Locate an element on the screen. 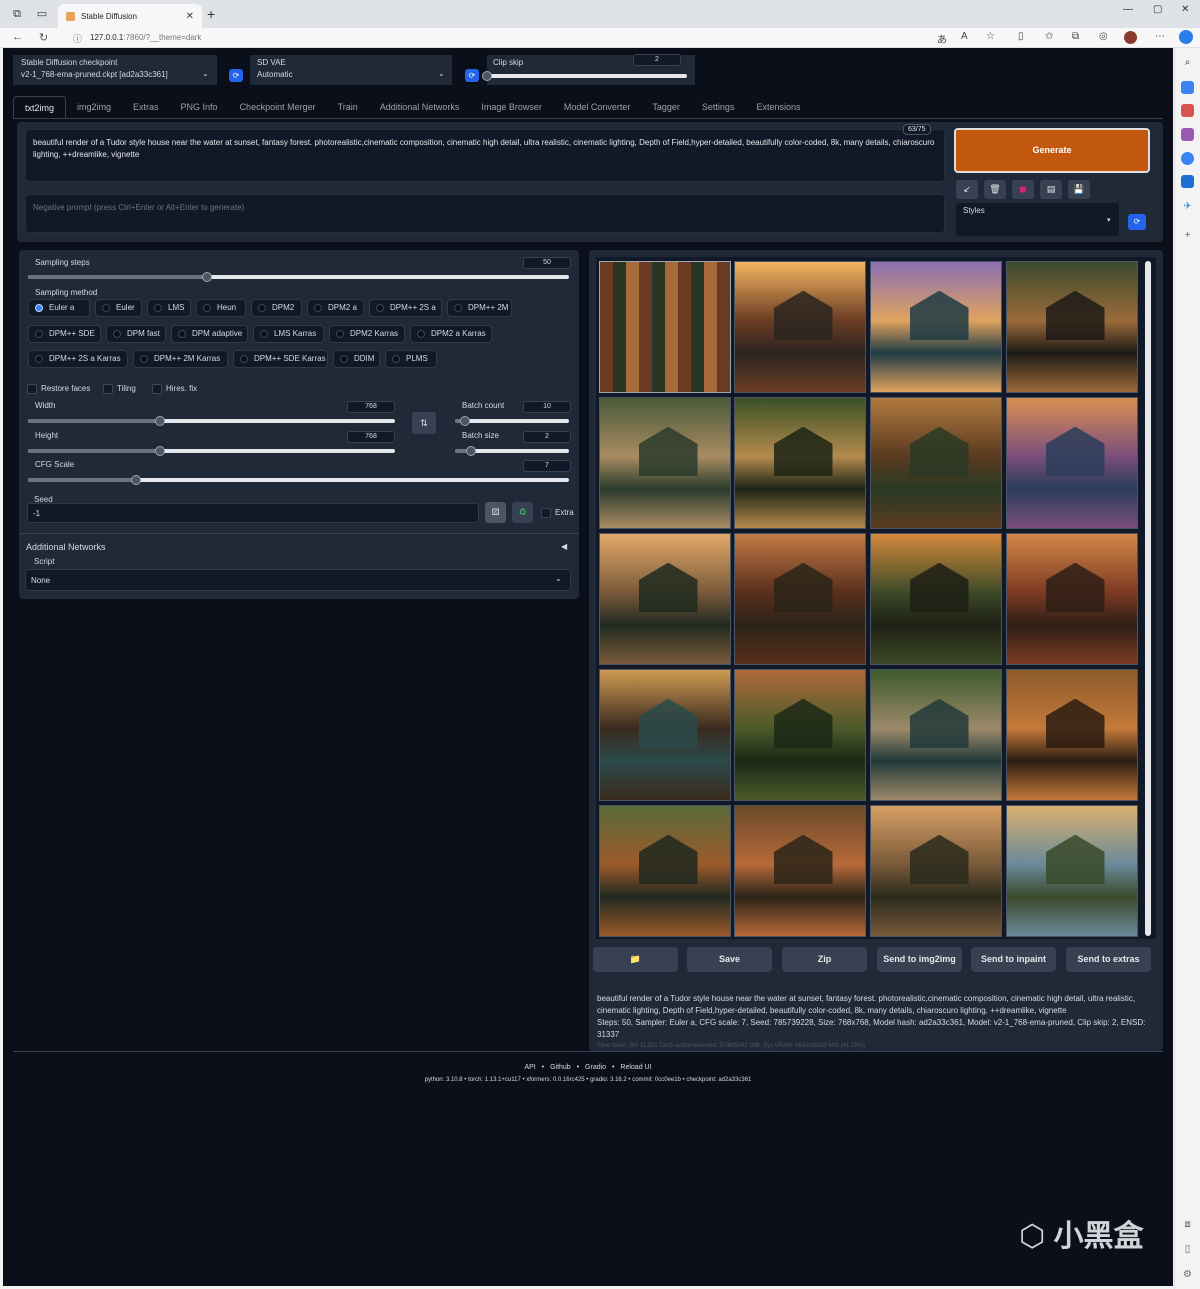 The image size is (1200, 1289). styles-refresh-button: ⟳ is located at coordinates (1137, 222).